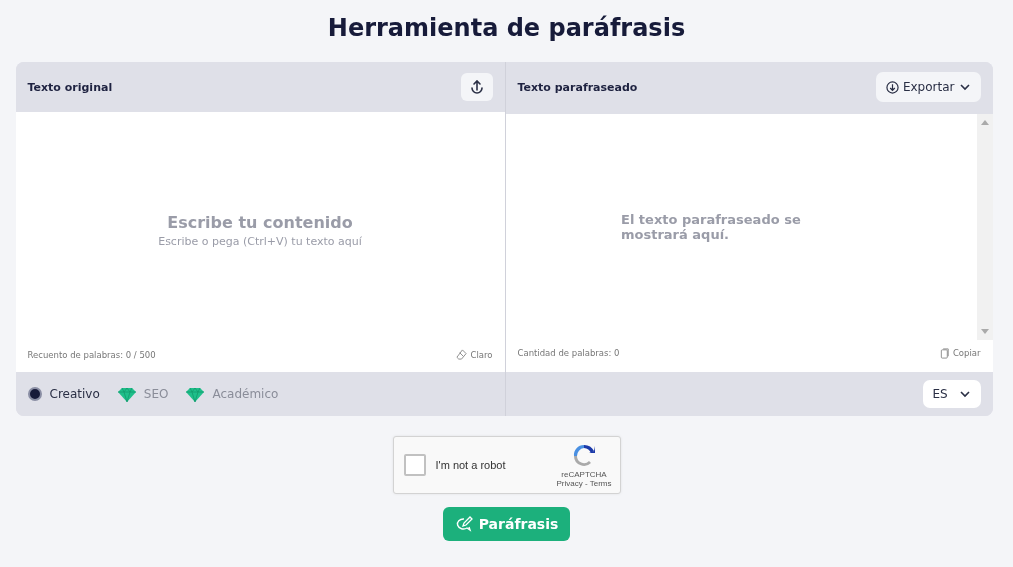 Image resolution: width=1013 pixels, height=567 pixels. I want to click on upload-button, so click(476, 87).